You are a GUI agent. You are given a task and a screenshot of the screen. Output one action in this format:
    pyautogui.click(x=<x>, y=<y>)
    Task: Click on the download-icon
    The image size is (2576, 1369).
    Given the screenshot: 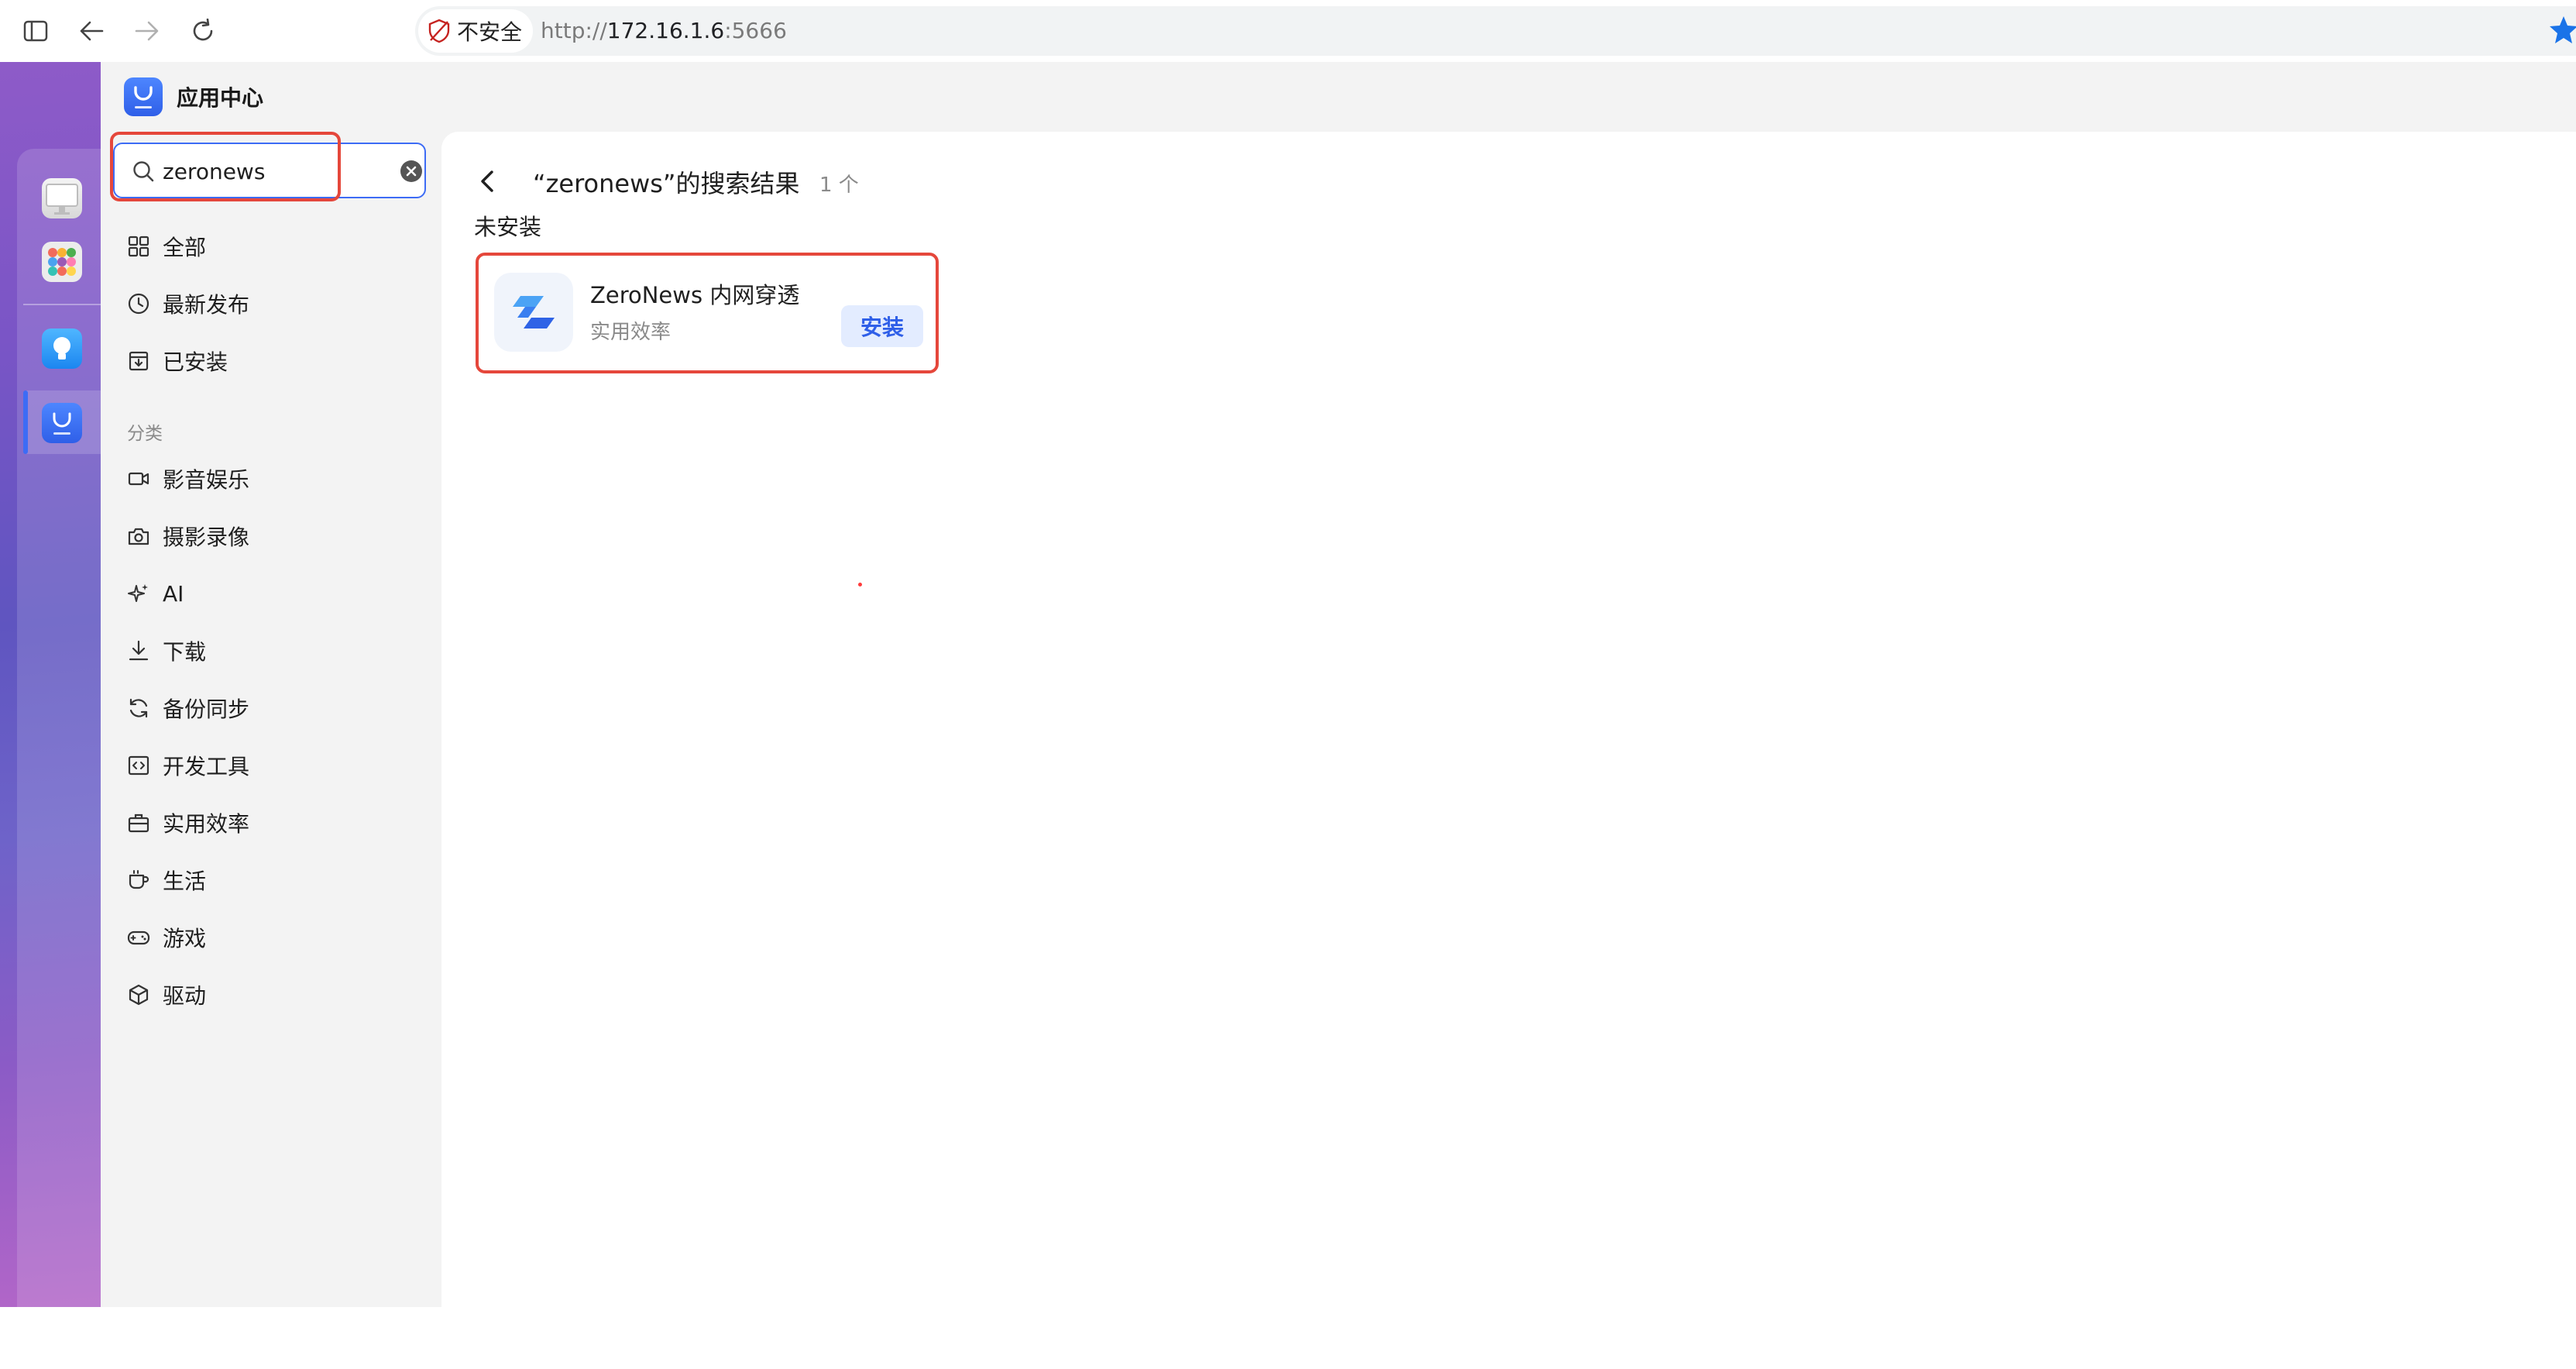 What is the action you would take?
    pyautogui.click(x=139, y=650)
    